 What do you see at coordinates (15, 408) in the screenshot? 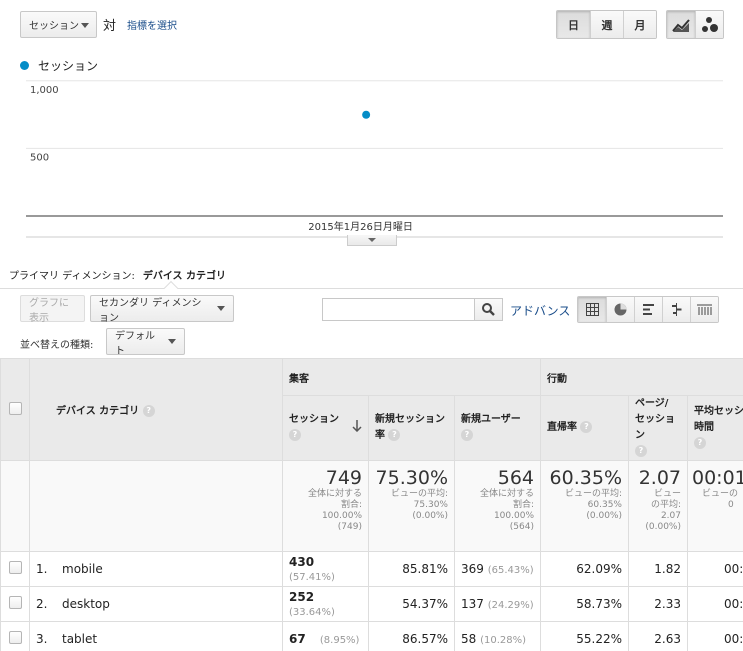
I see `select-all-checkbox` at bounding box center [15, 408].